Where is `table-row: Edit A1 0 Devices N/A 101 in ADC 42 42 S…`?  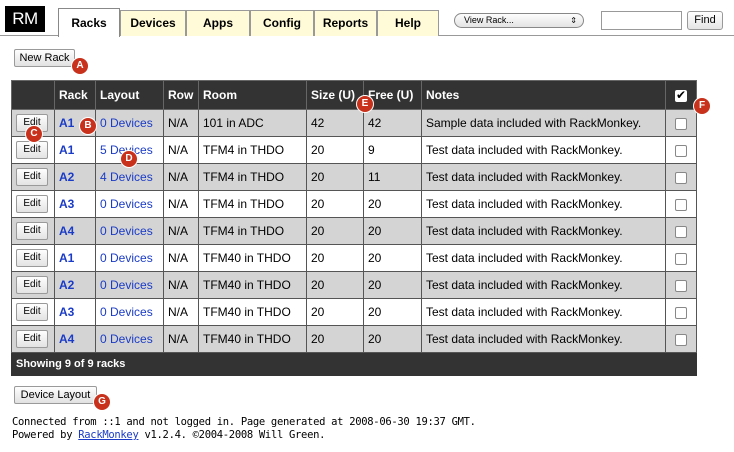 table-row: Edit A1 0 Devices N/A 101 in ADC 42 42 S… is located at coordinates (354, 123).